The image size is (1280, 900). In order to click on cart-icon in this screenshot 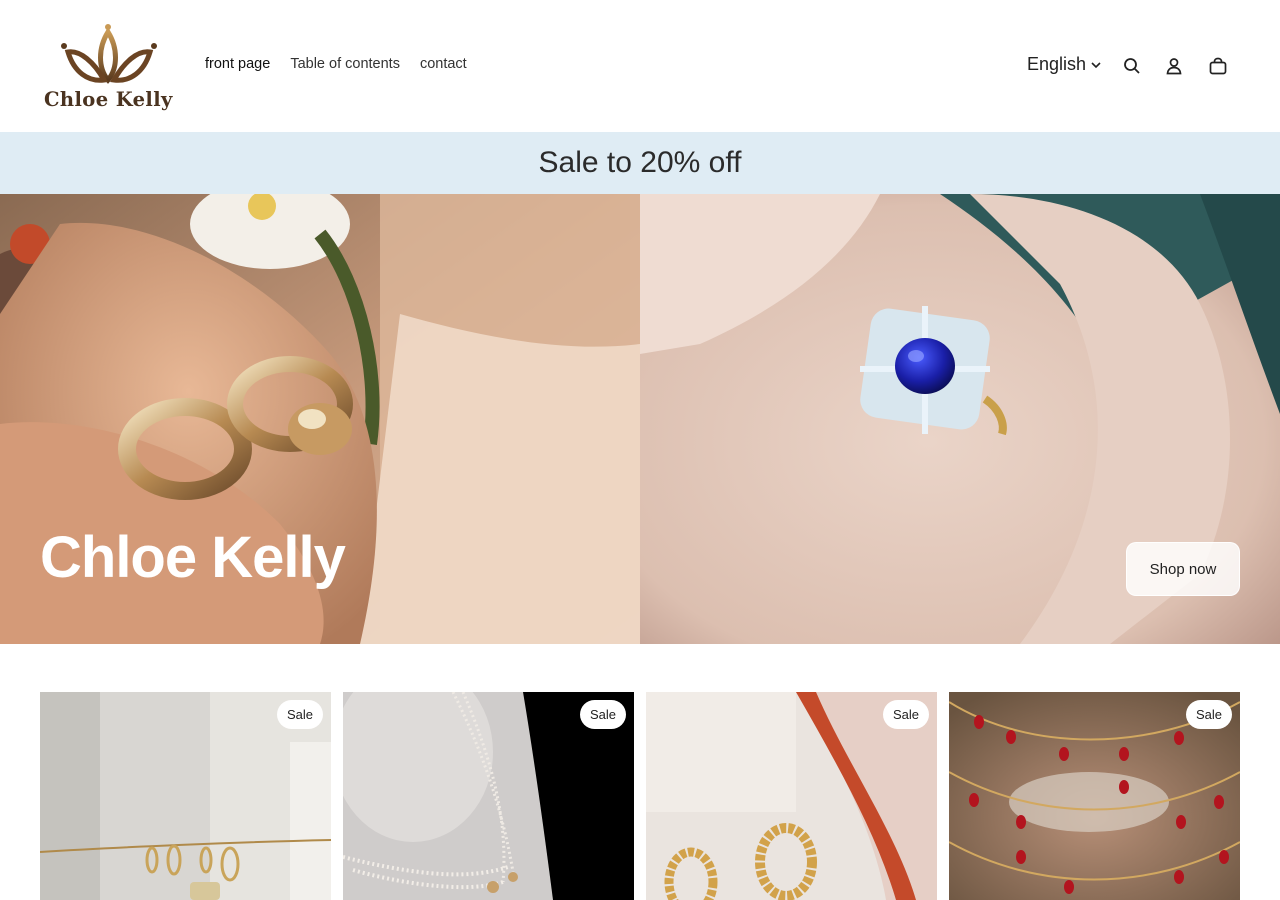, I will do `click(1218, 66)`.